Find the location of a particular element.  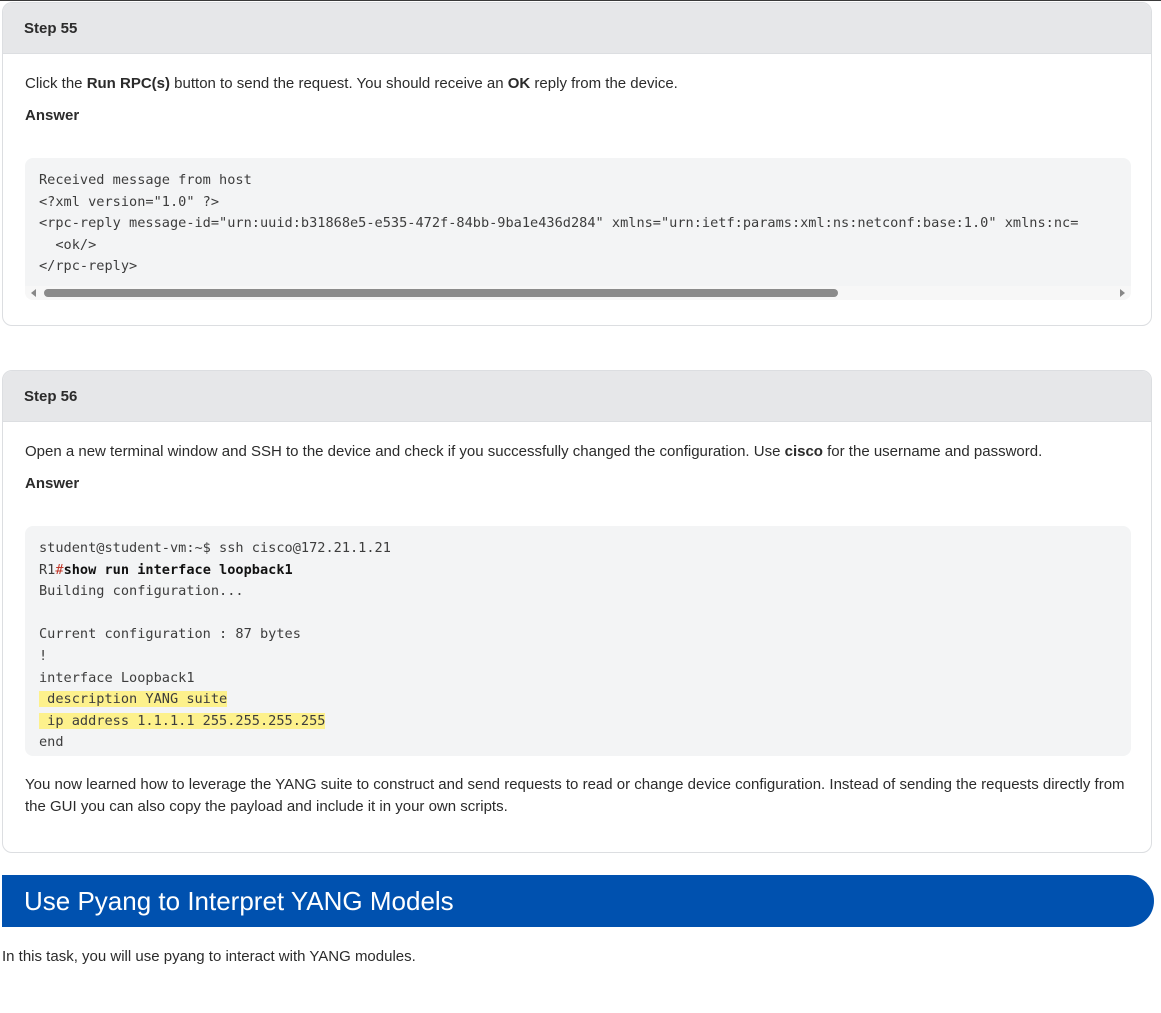

code-line: end is located at coordinates (51, 742).